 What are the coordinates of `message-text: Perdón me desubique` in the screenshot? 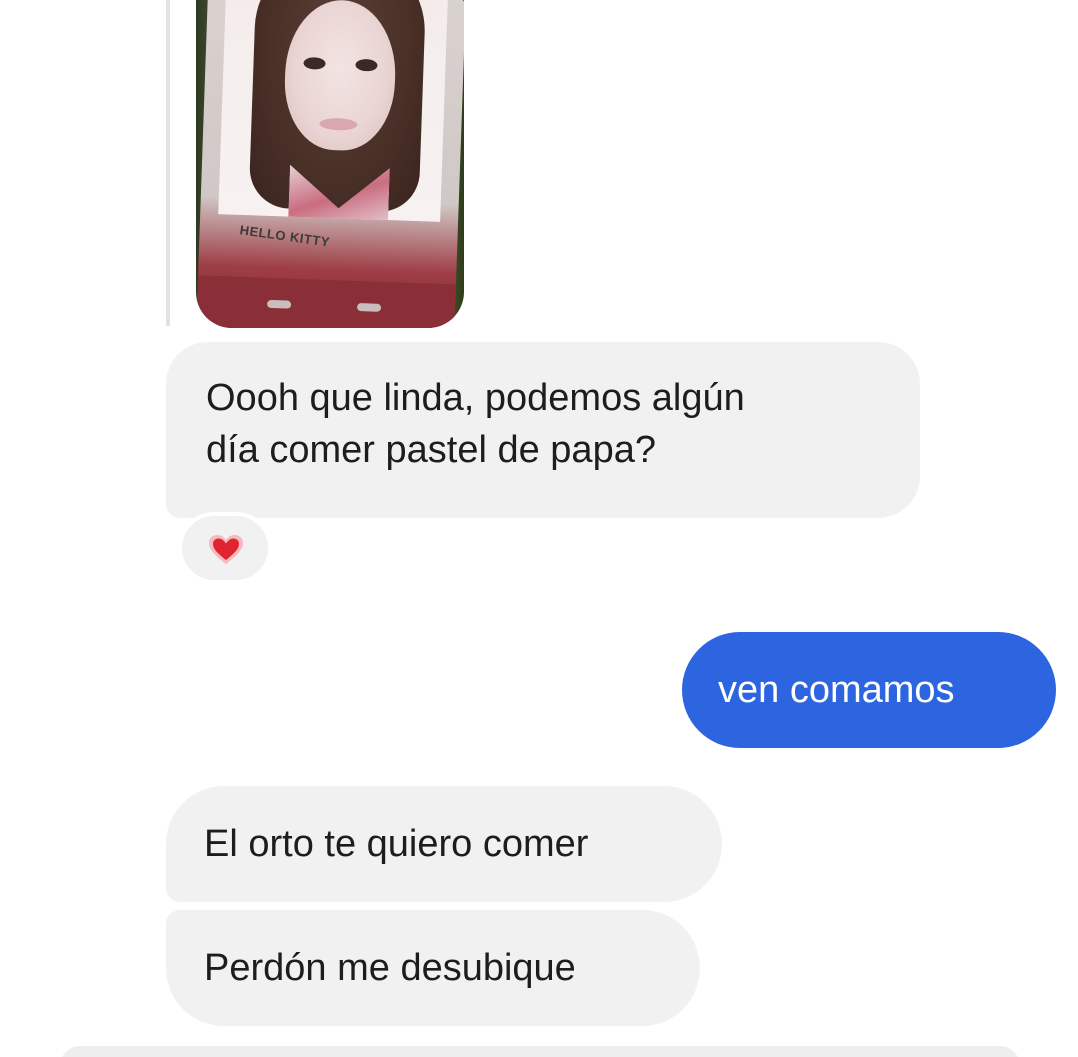 It's located at (390, 968).